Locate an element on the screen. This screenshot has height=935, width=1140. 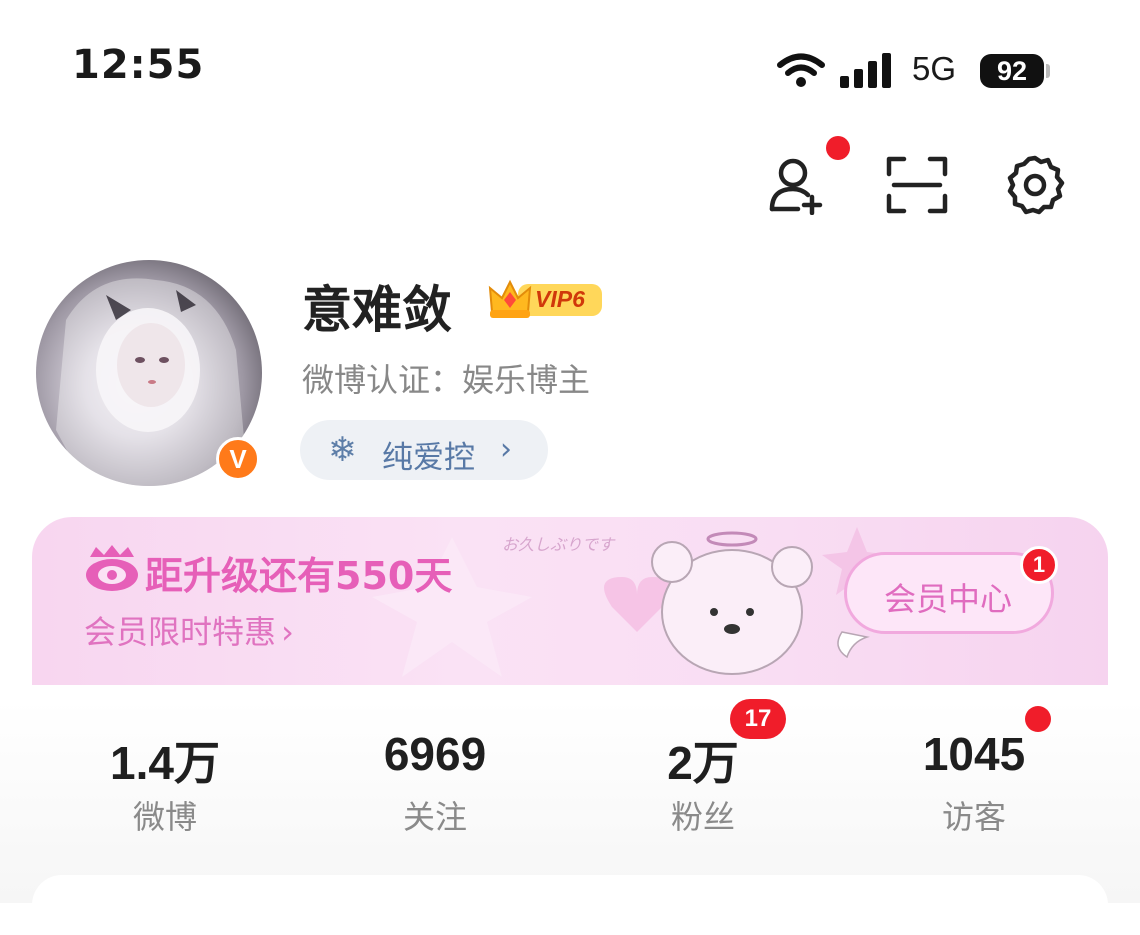
banner-subtitle-link: 会员限时特惠 › is located at coordinates (189, 630).